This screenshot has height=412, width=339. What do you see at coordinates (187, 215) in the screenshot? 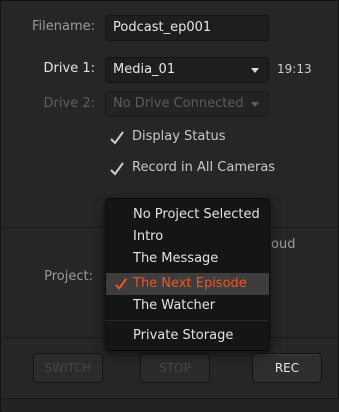
I see `dropdown-item: No Project Selected` at bounding box center [187, 215].